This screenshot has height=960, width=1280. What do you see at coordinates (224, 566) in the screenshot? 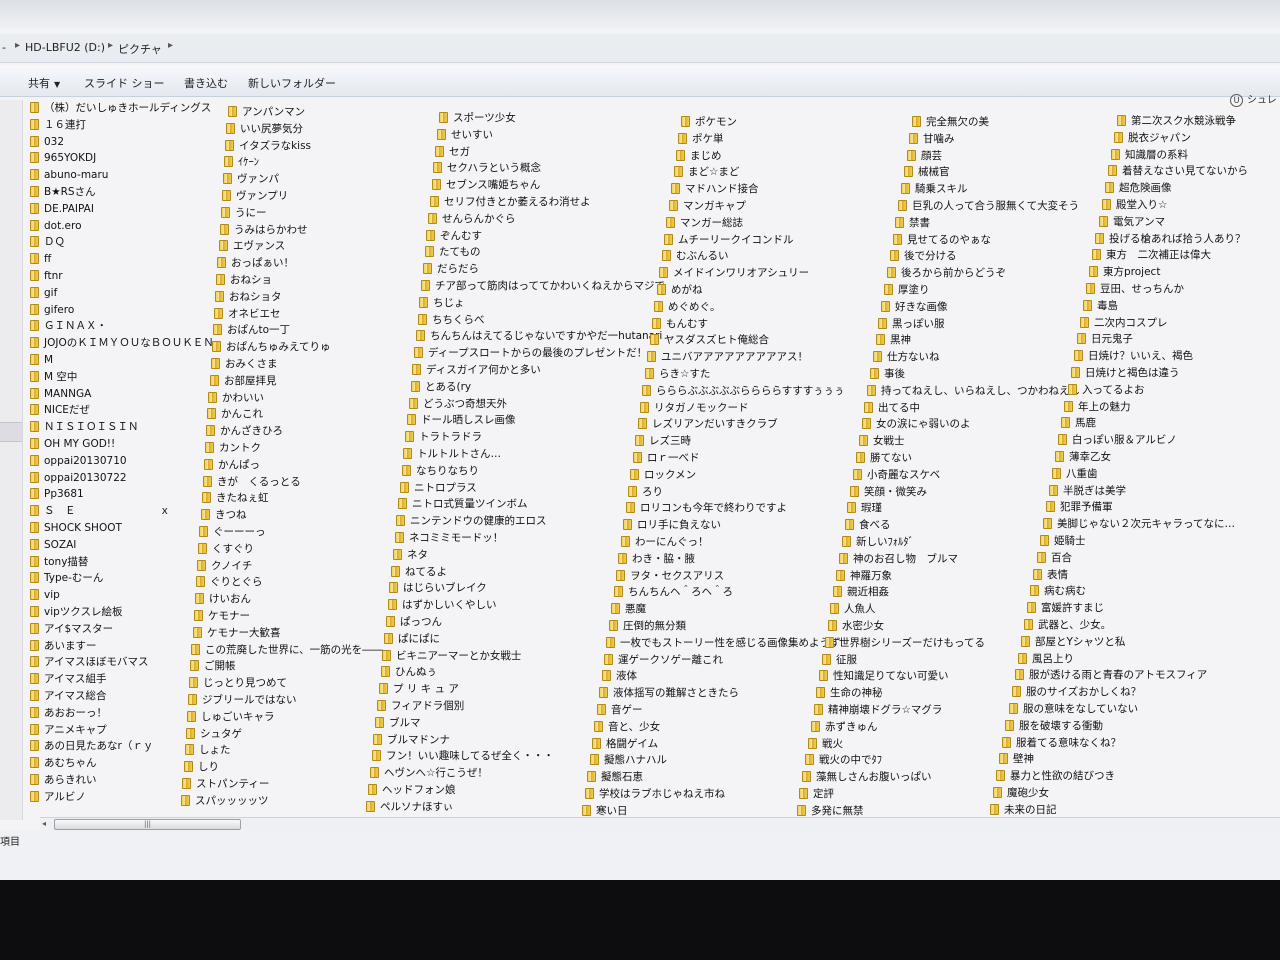
I see `folder-item: クノイチ` at bounding box center [224, 566].